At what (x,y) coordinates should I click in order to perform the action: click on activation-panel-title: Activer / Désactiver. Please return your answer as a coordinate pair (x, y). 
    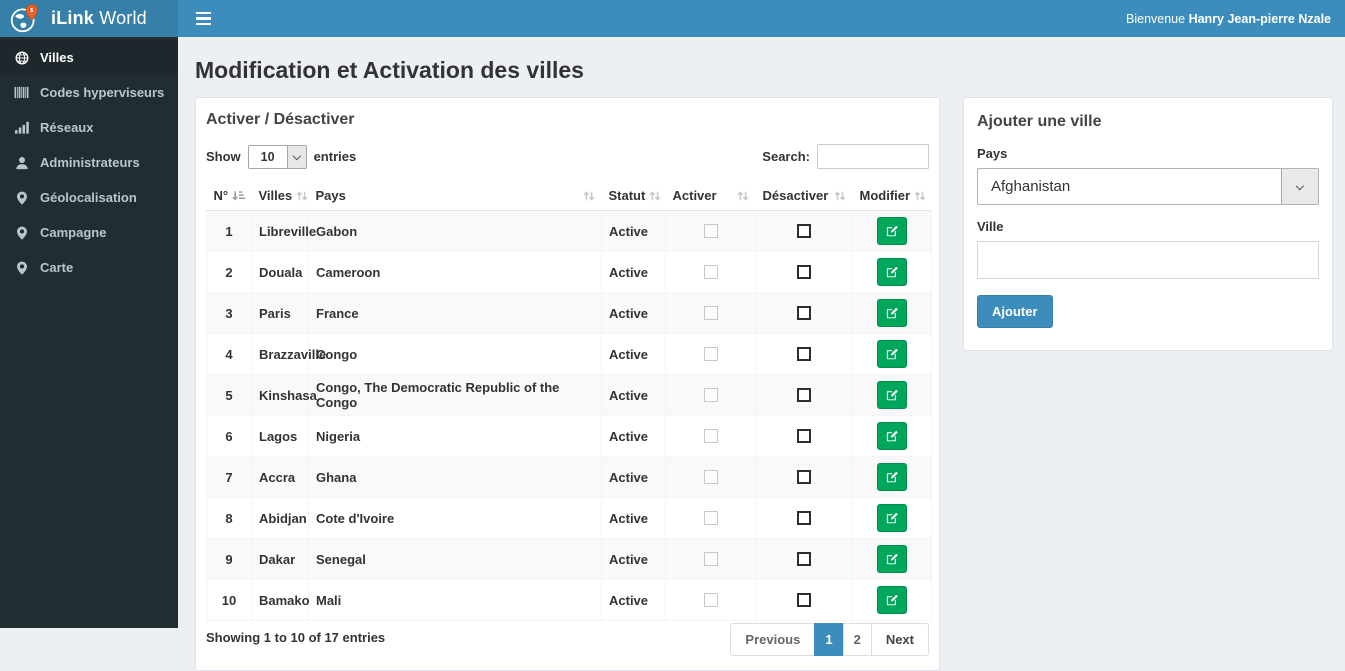
    Looking at the image, I should click on (280, 119).